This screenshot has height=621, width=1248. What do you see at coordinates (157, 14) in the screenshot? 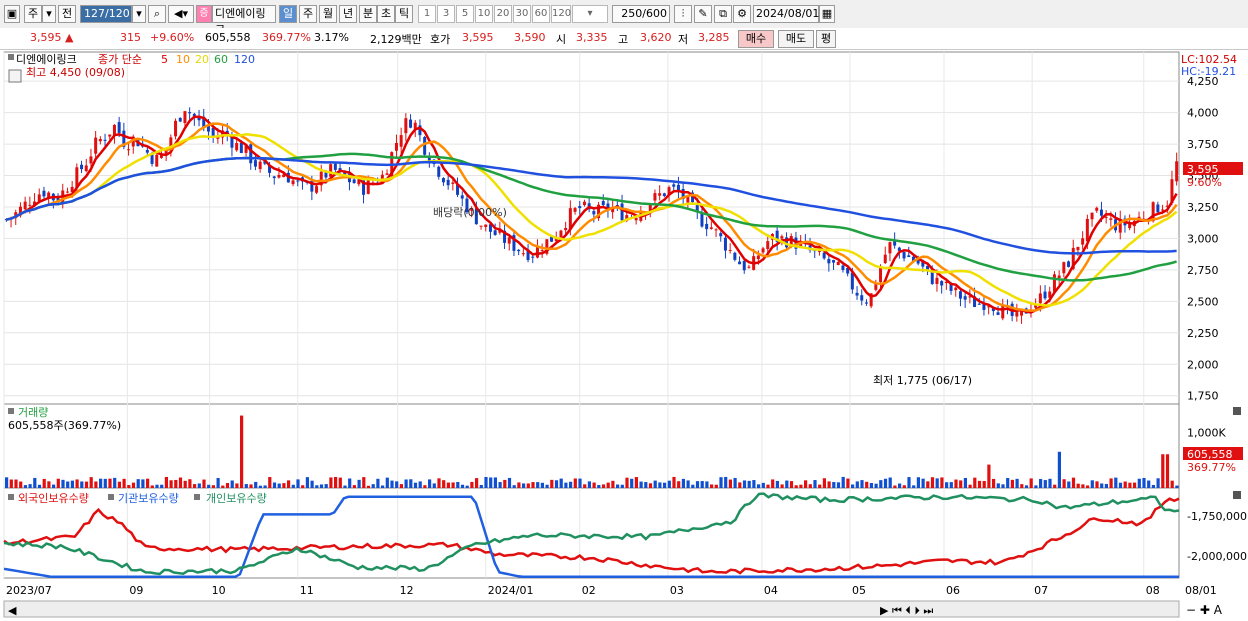
I see `search-icon: ⌕` at bounding box center [157, 14].